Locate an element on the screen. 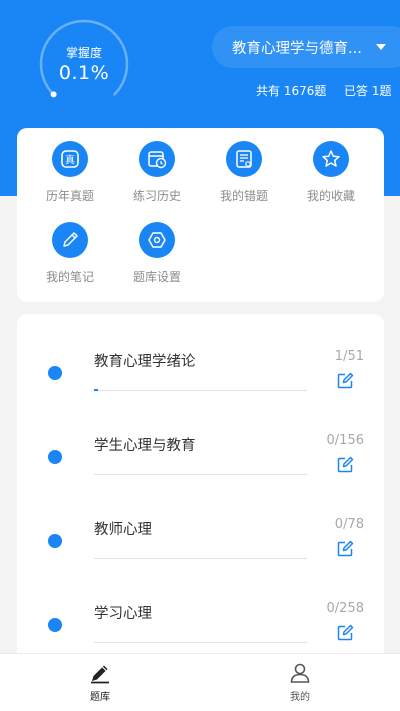 The image size is (400, 711). star-icon is located at coordinates (331, 159).